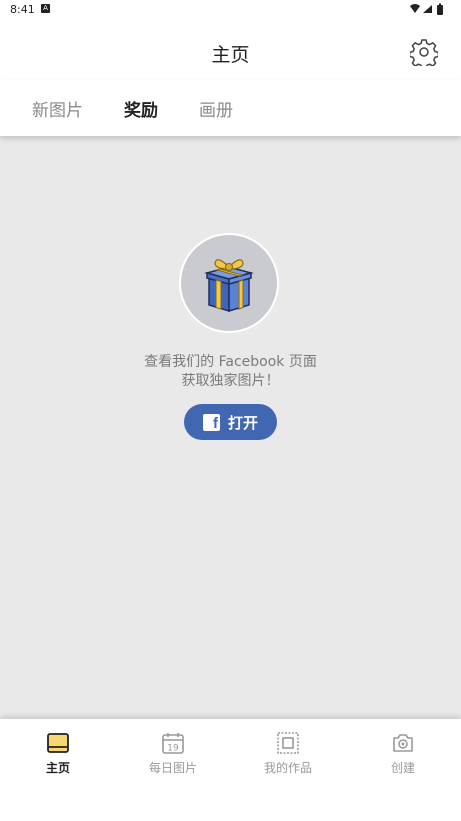  I want to click on tab-rewards: 奖励, so click(141, 108).